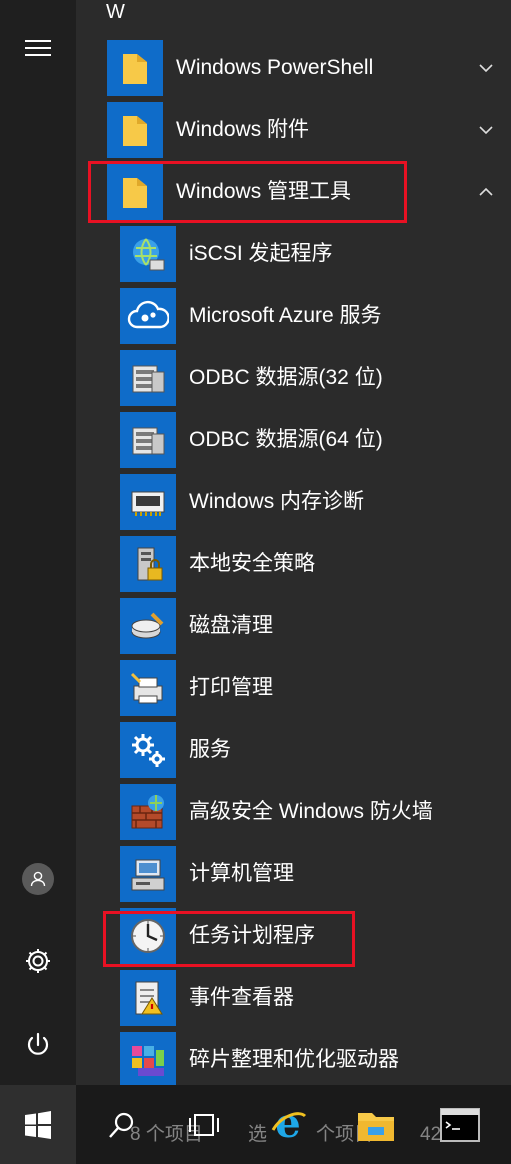  What do you see at coordinates (241, 873) in the screenshot?
I see `app-label: 计算机管理` at bounding box center [241, 873].